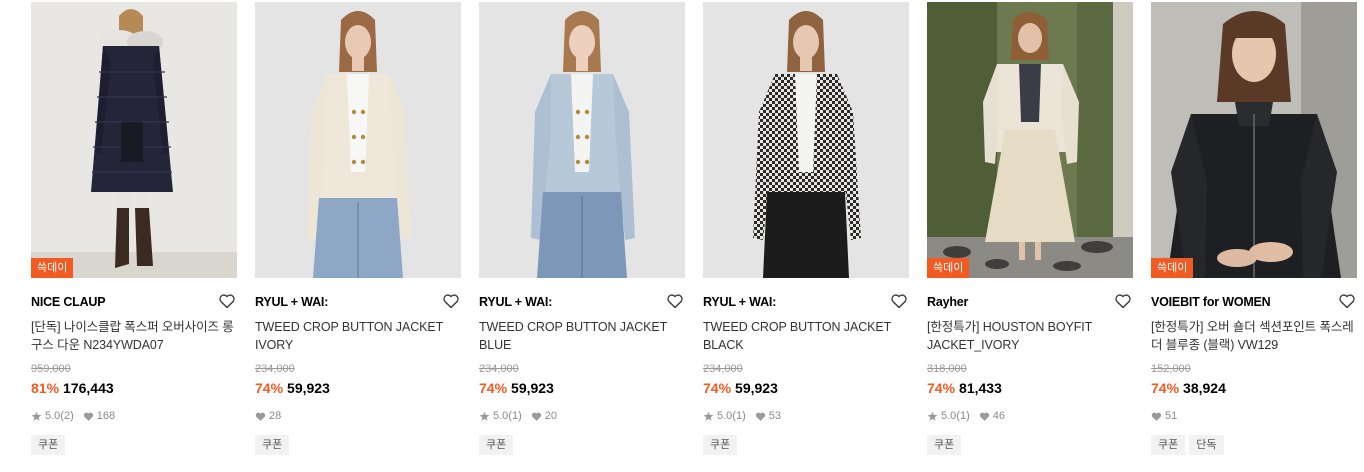 The image size is (1364, 472). Describe the element at coordinates (582, 336) in the screenshot. I see `product-title: TWEED CROP BUTTON JACKET BLUE` at that location.